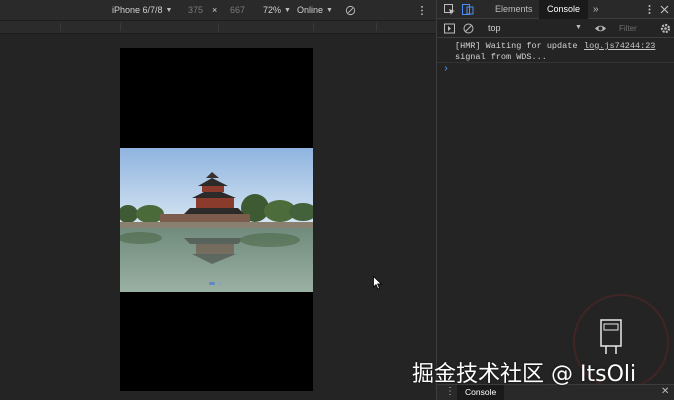  I want to click on console-message-source-link: log.js74244:23, so click(619, 46).